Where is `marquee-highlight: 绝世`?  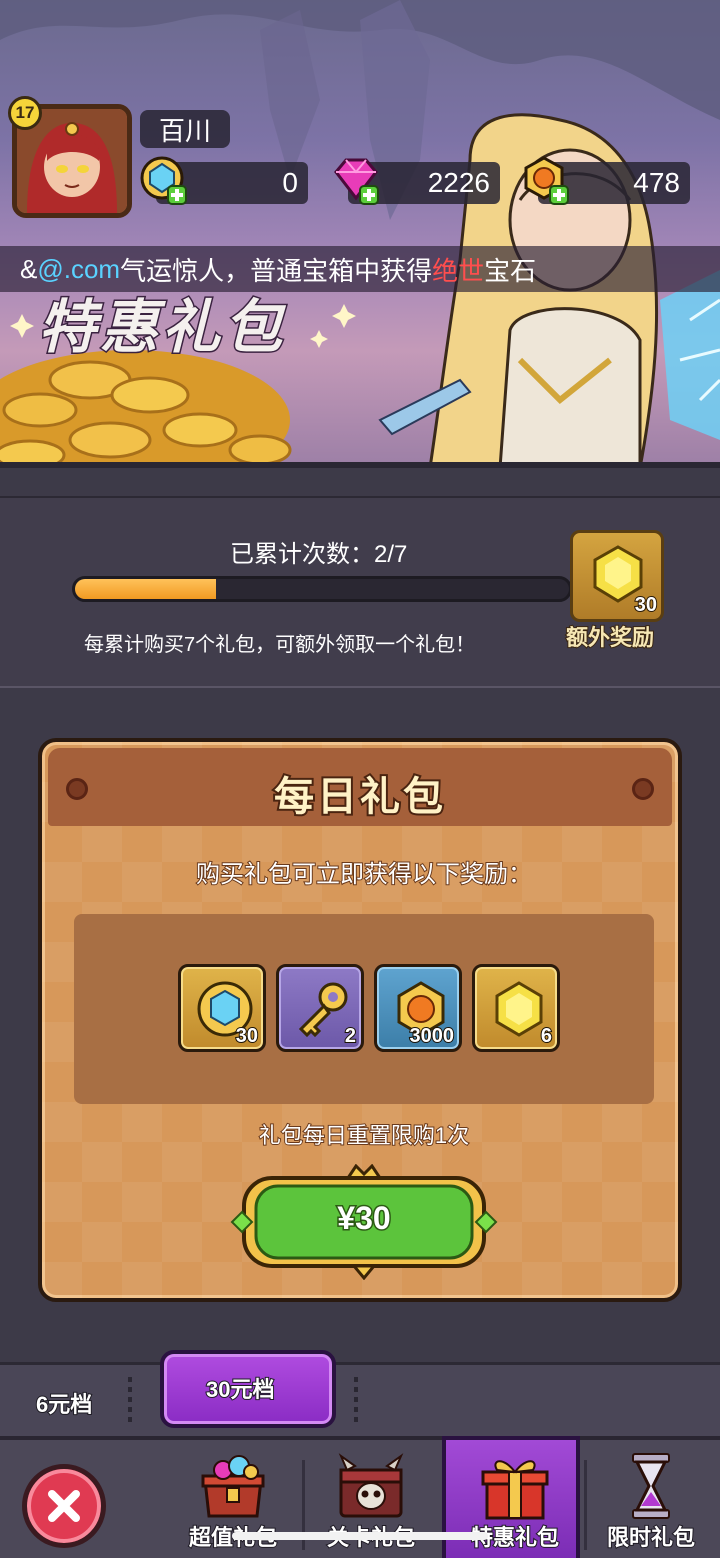 marquee-highlight: 绝世 is located at coordinates (458, 270).